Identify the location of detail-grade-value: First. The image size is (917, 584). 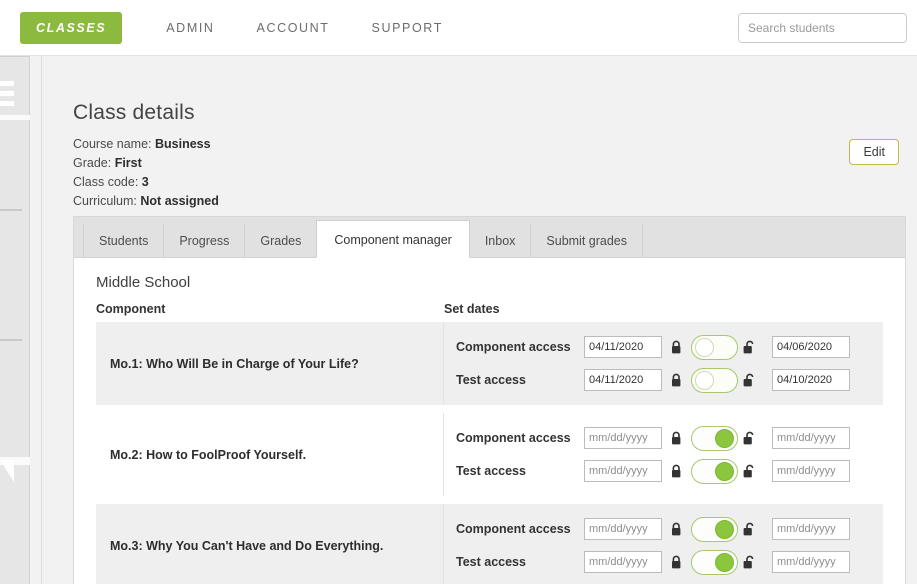
(128, 163).